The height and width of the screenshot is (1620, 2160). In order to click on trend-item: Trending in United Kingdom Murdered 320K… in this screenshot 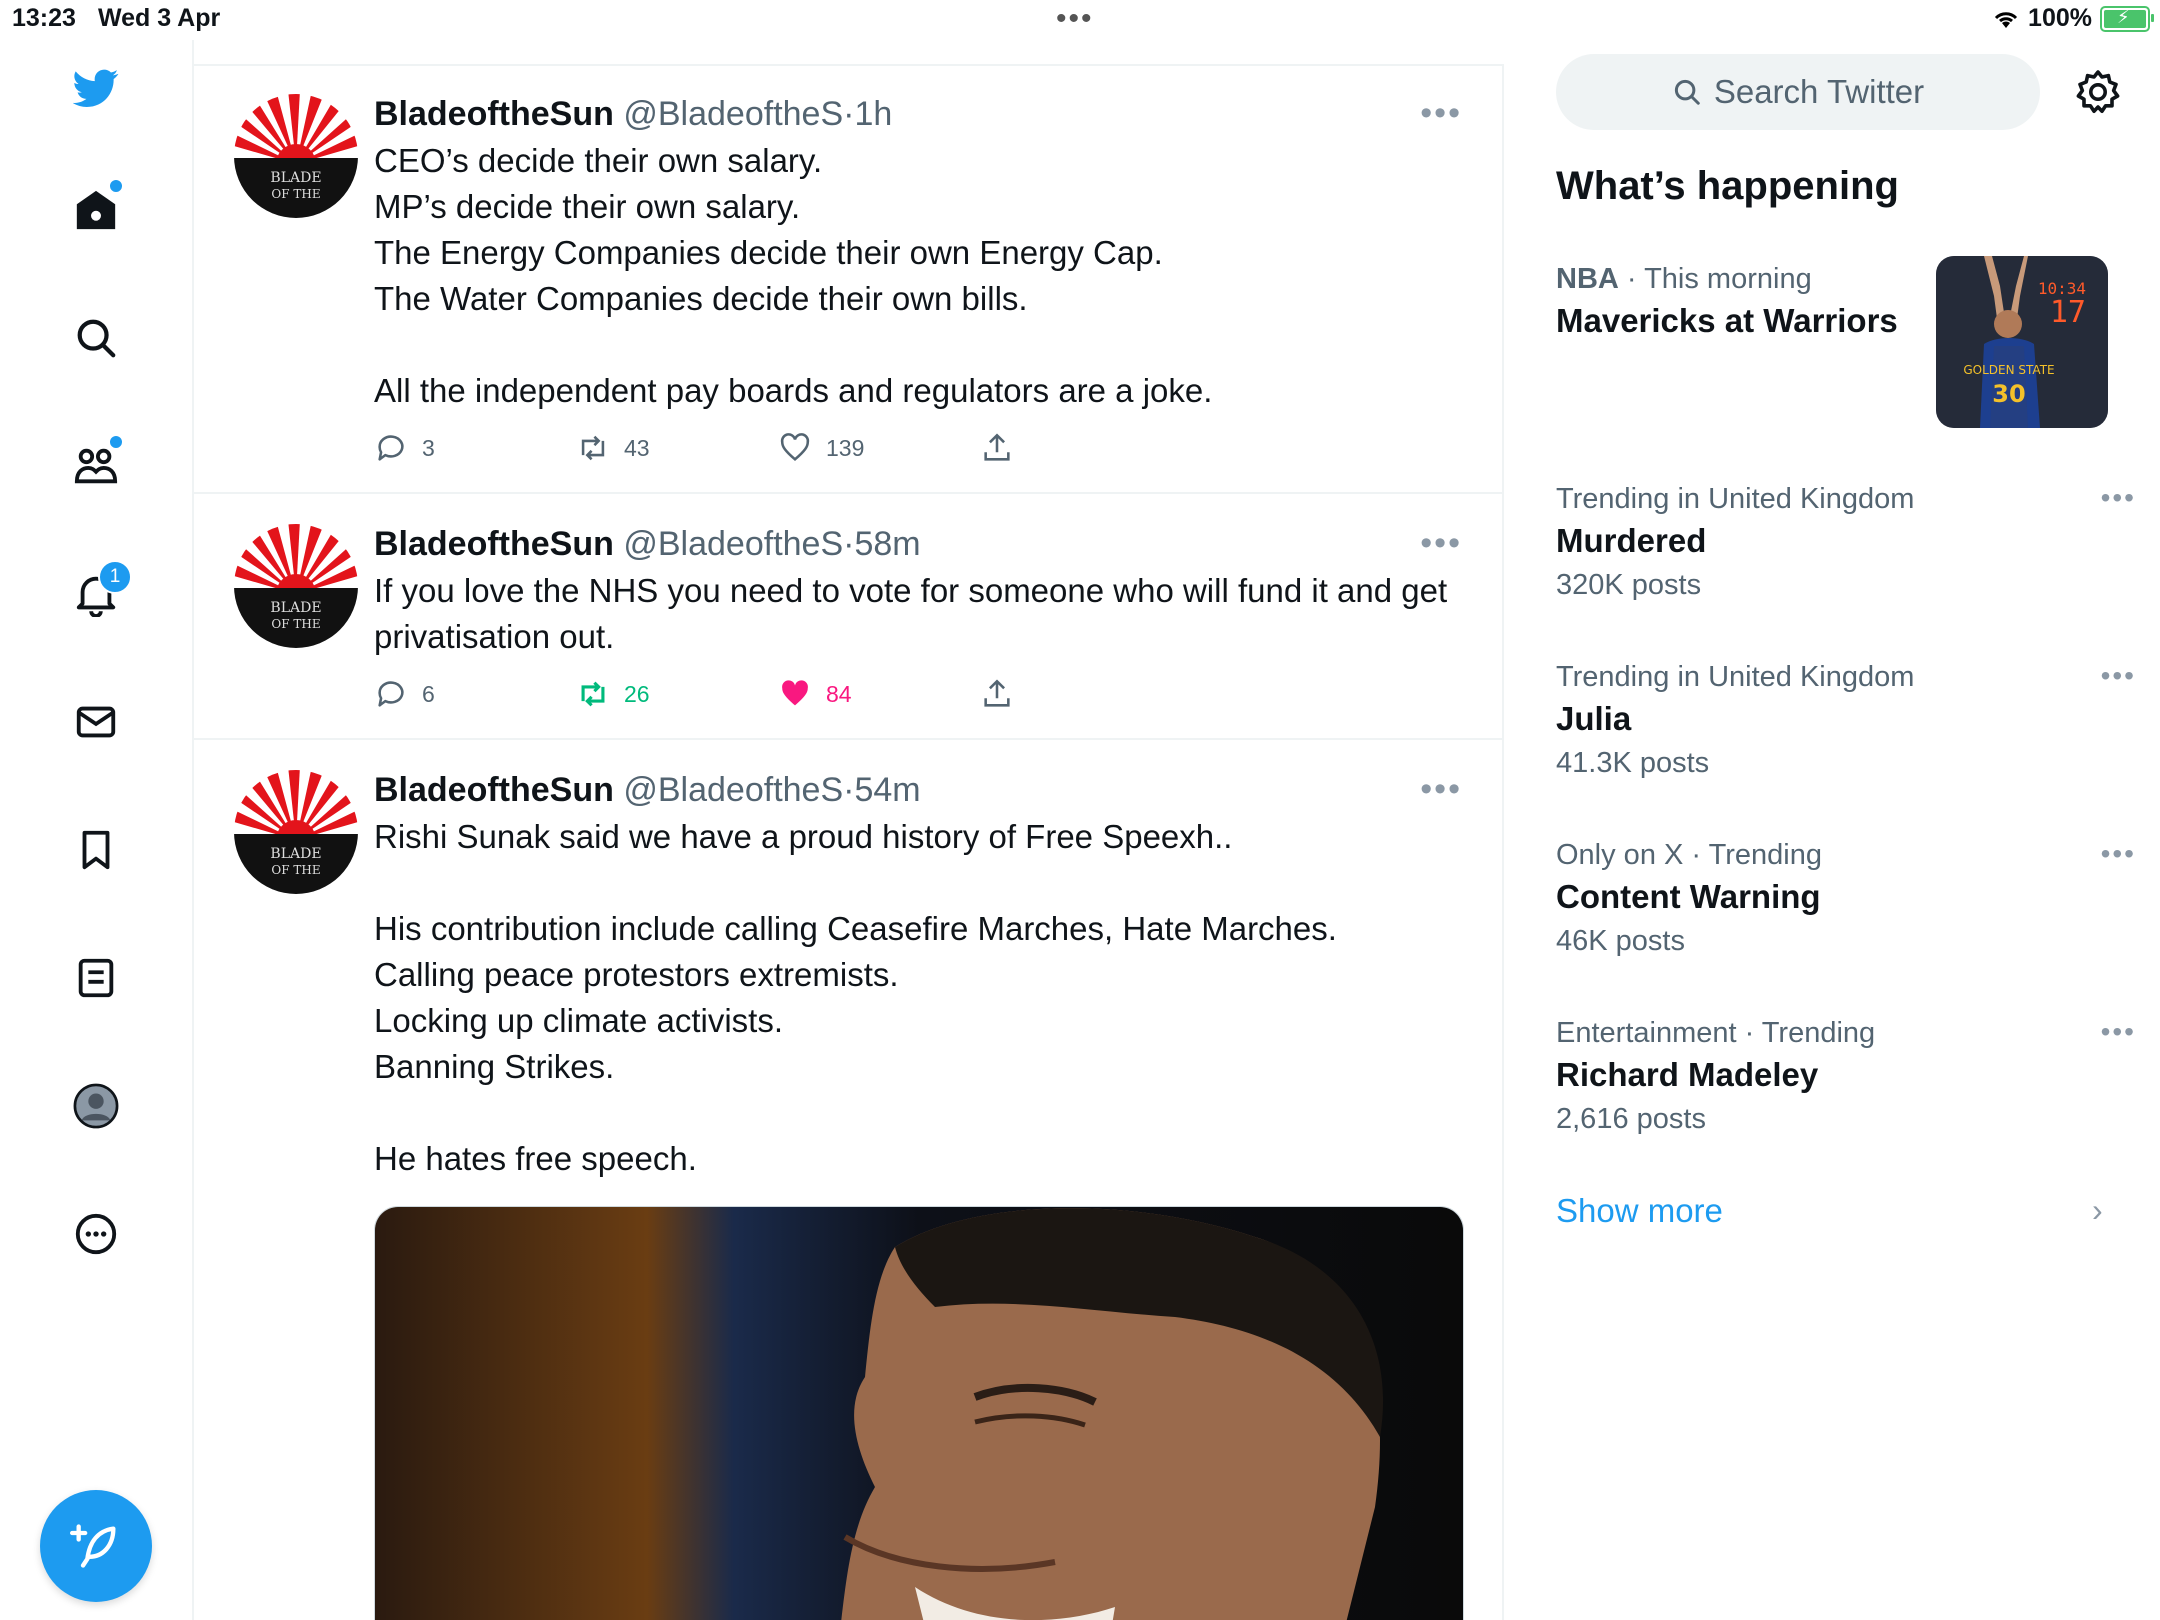, I will do `click(1845, 543)`.